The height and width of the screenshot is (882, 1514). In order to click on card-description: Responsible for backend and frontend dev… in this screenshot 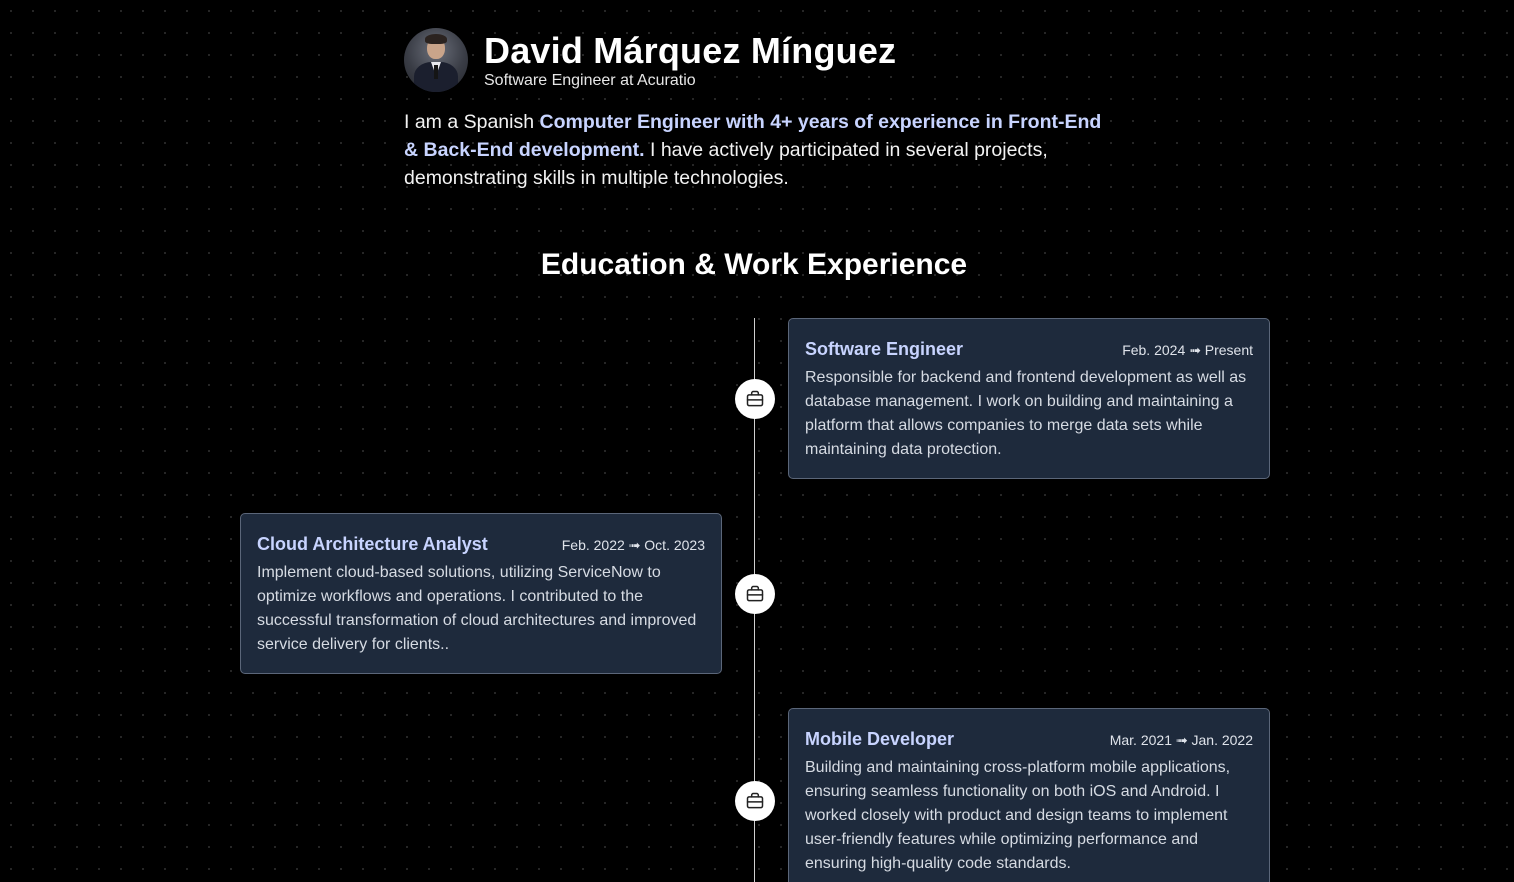, I will do `click(1026, 413)`.